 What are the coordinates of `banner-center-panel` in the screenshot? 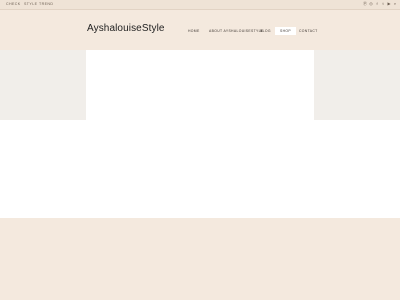 It's located at (200, 85).